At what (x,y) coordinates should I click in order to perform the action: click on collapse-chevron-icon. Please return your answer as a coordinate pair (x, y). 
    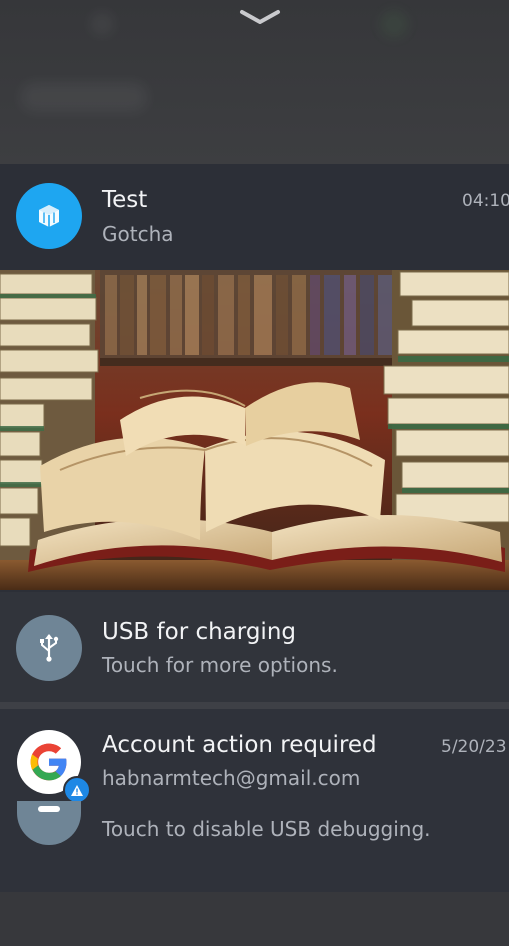
    Looking at the image, I should click on (260, 17).